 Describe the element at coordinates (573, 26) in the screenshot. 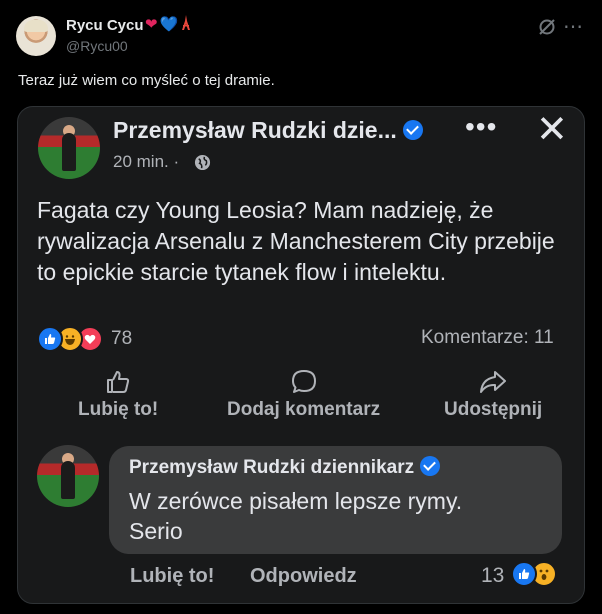

I see `more-icon: ⋯` at that location.